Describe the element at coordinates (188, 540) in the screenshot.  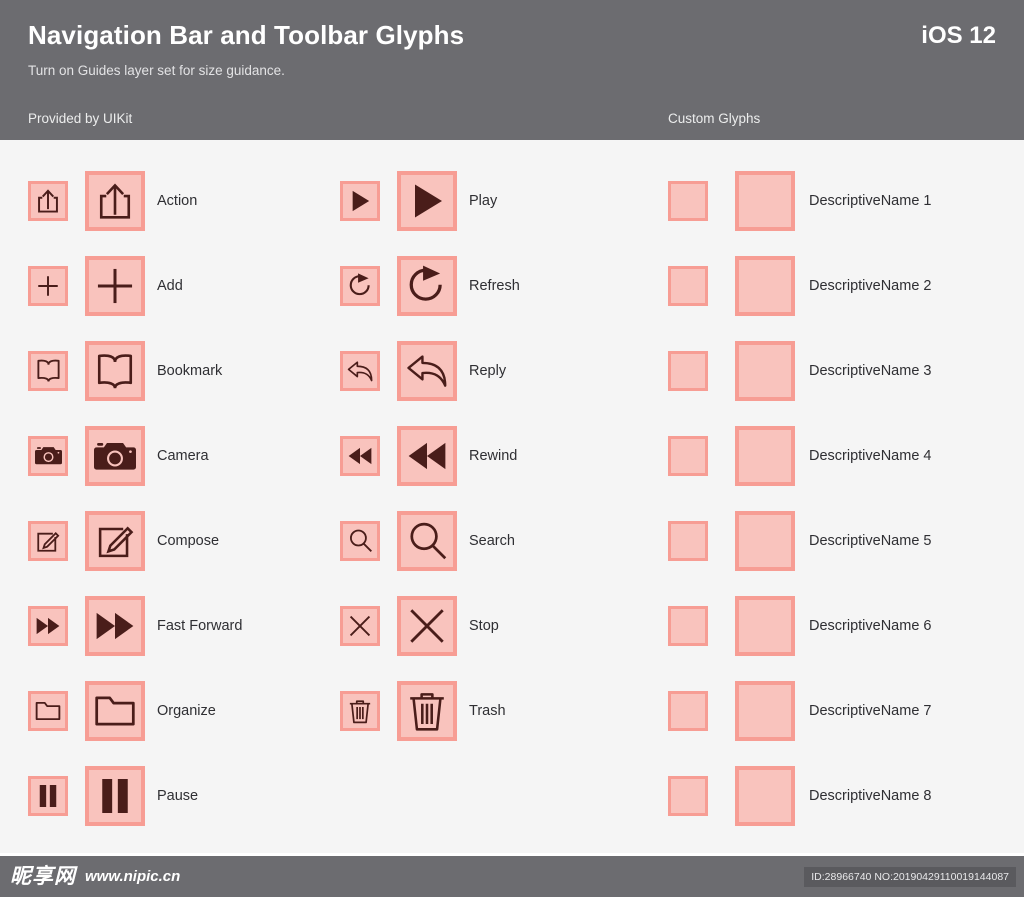
I see `glyph-label: Compose` at that location.